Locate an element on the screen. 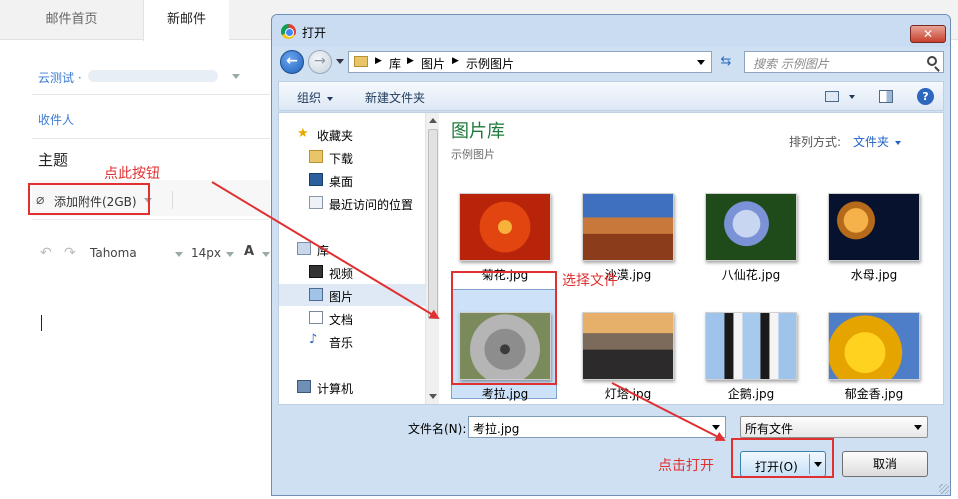 The image size is (958, 499). nav-label: 视频 is located at coordinates (341, 274).